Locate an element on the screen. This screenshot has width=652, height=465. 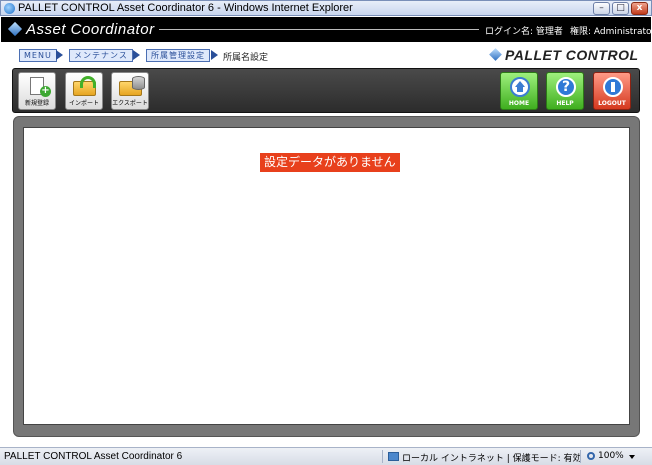
brand-name: PALLET CONTROL is located at coordinates (572, 55).